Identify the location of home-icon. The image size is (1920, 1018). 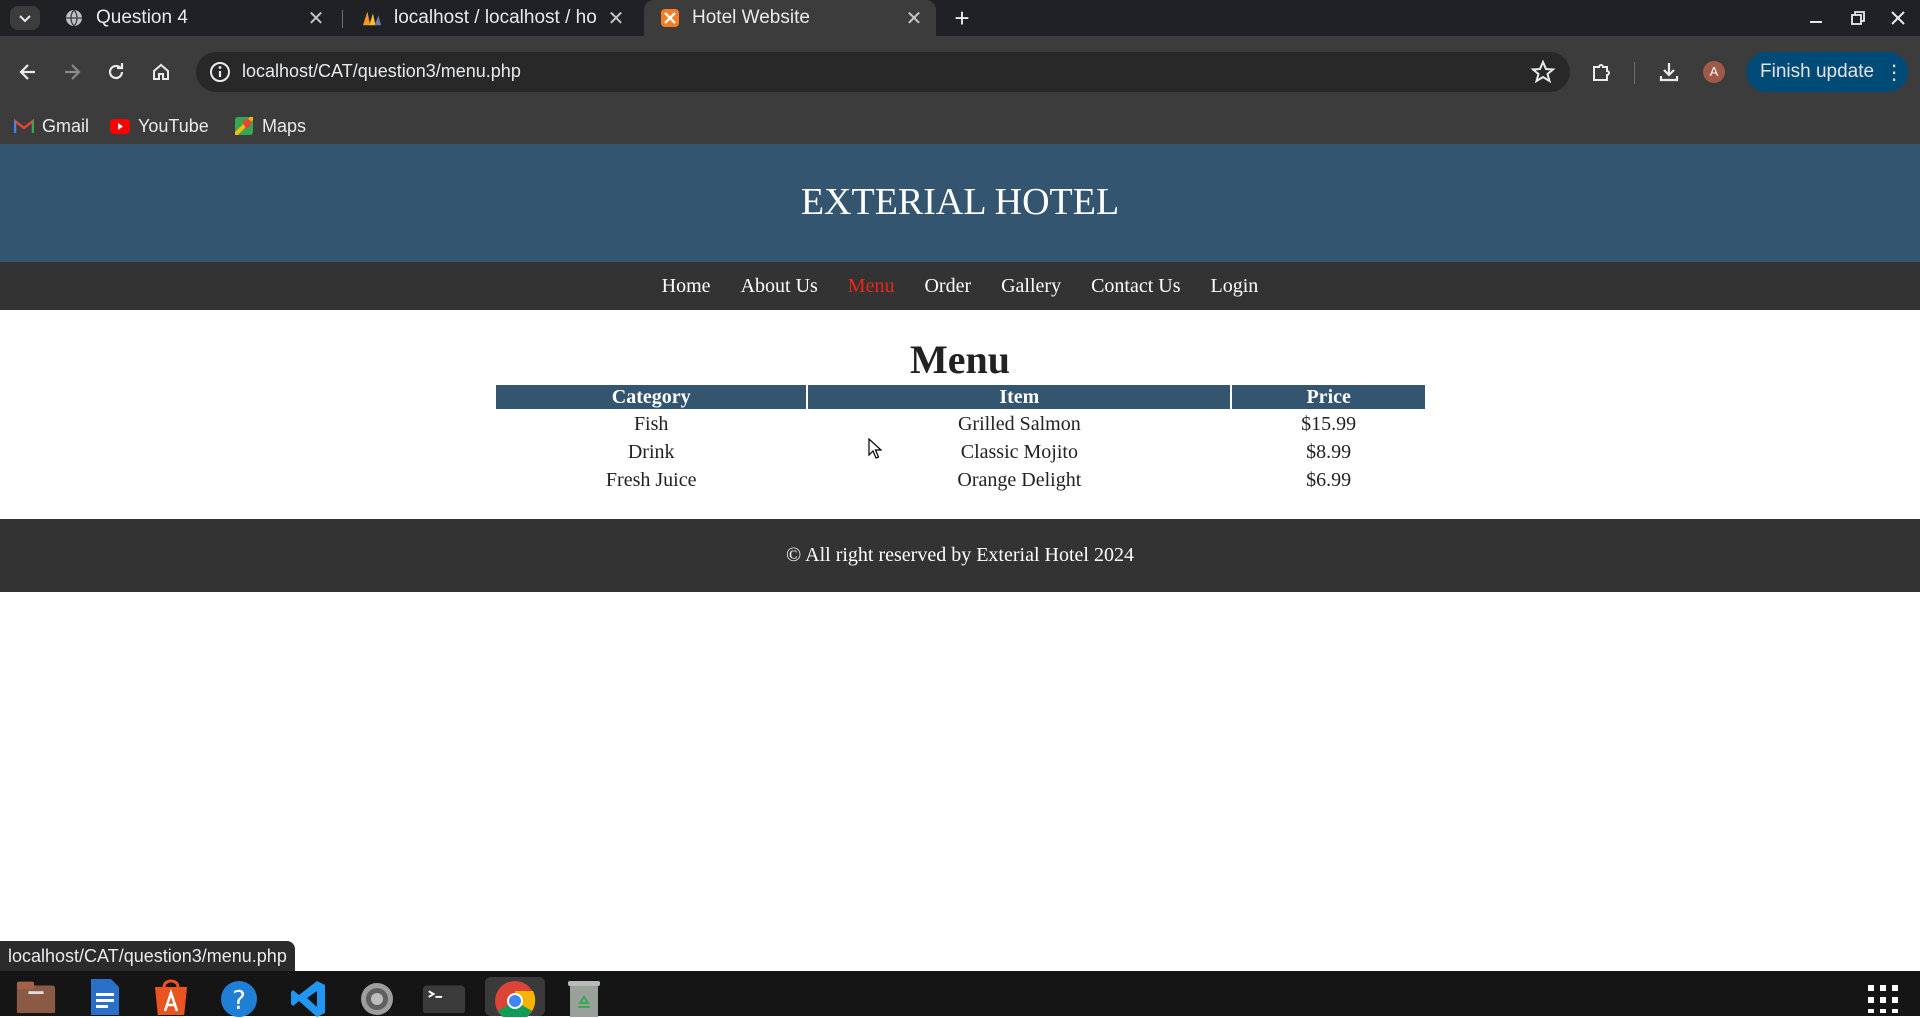
(161, 71).